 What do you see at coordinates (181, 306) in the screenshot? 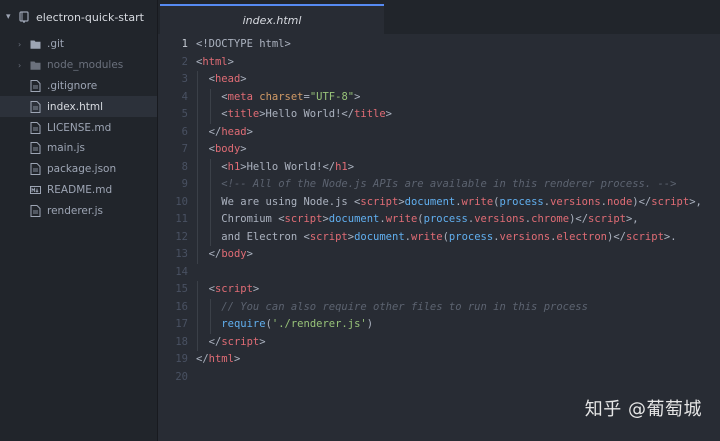
I see `line-number: 16` at bounding box center [181, 306].